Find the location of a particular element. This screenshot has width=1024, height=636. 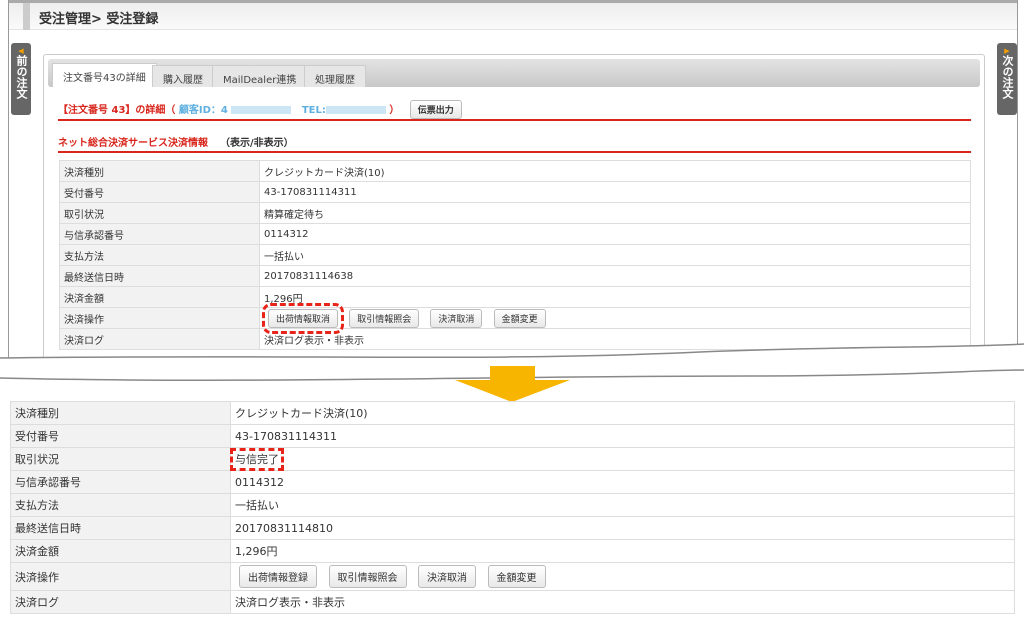

value: 20170831114810 is located at coordinates (622, 528).